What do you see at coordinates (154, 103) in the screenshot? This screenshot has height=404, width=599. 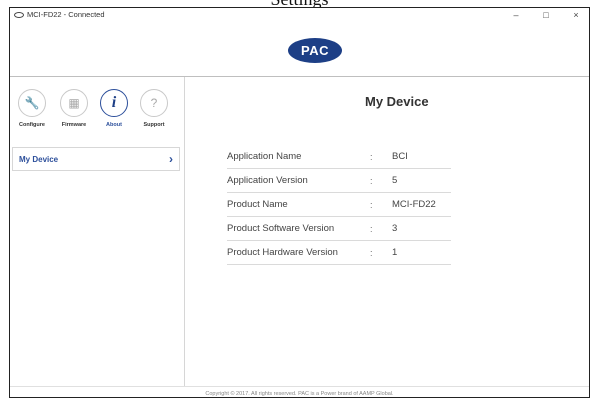 I see `question-icon: ?` at bounding box center [154, 103].